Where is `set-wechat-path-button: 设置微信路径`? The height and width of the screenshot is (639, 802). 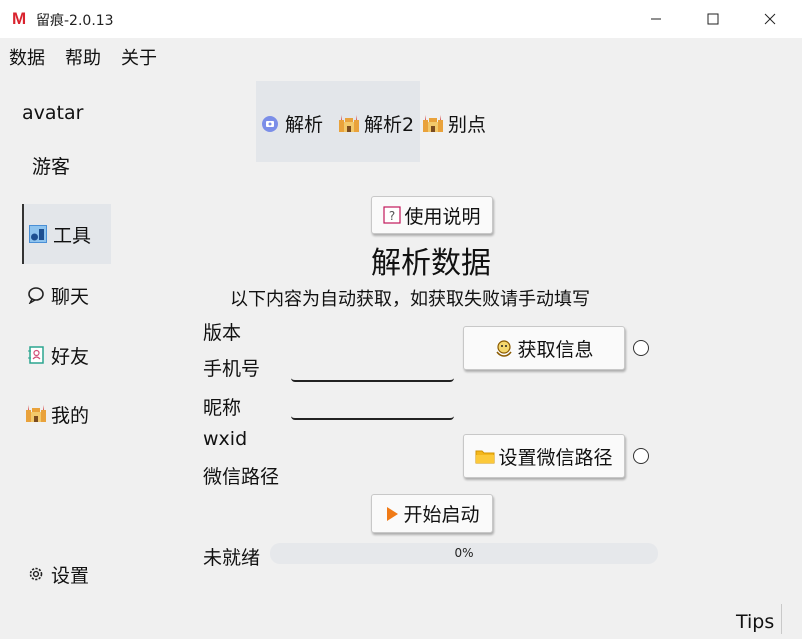
set-wechat-path-button: 设置微信路径 is located at coordinates (544, 456).